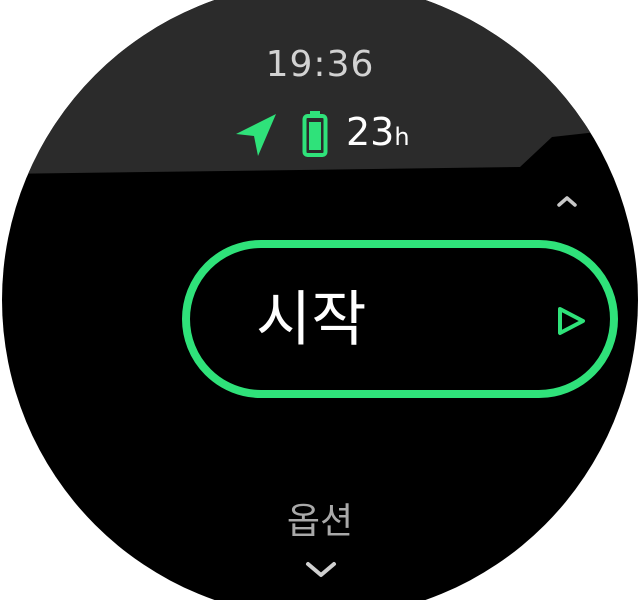 This screenshot has height=600, width=640. Describe the element at coordinates (402, 137) in the screenshot. I see `battery-hours-unit: h` at that location.